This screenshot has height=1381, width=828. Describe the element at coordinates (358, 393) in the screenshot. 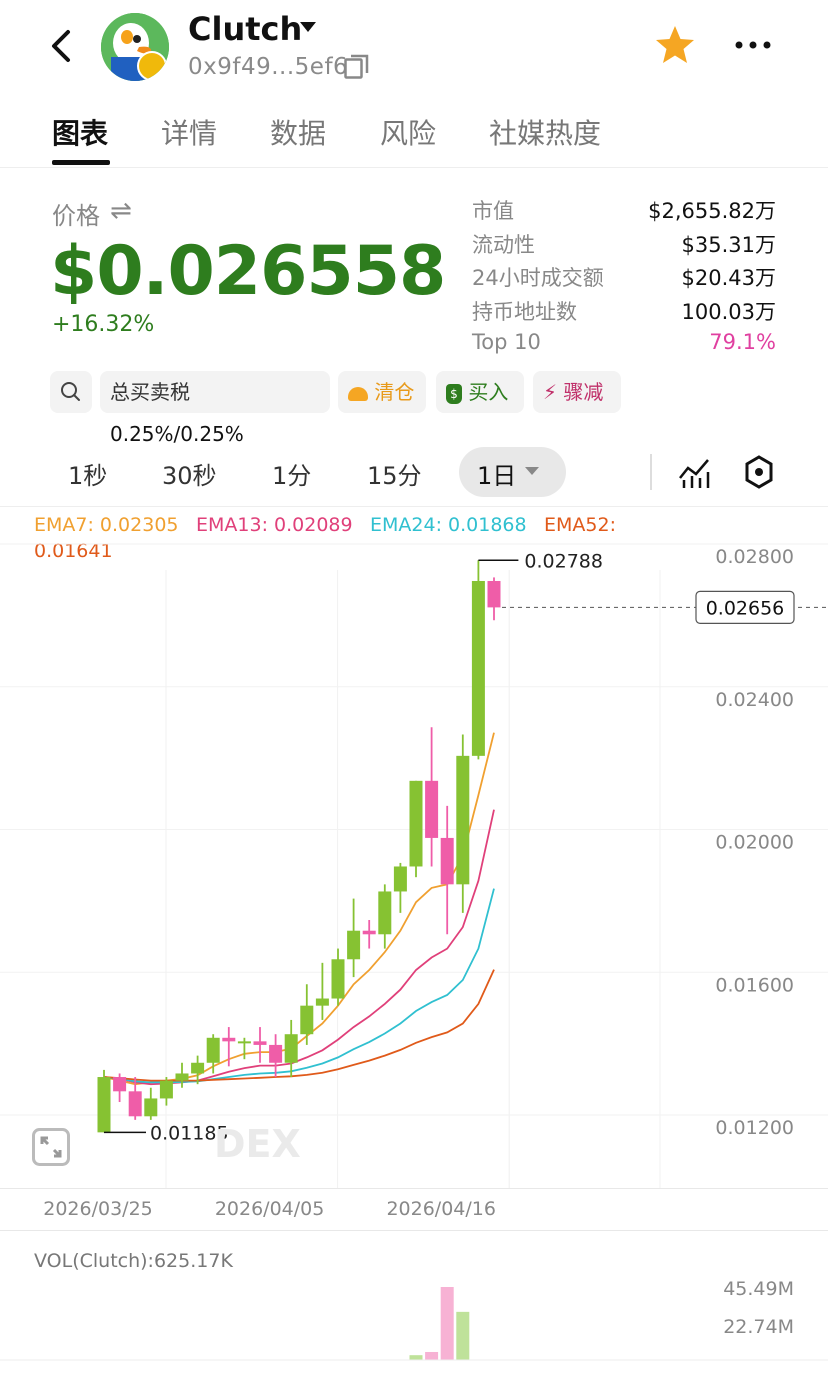

I see `clear-icon` at that location.